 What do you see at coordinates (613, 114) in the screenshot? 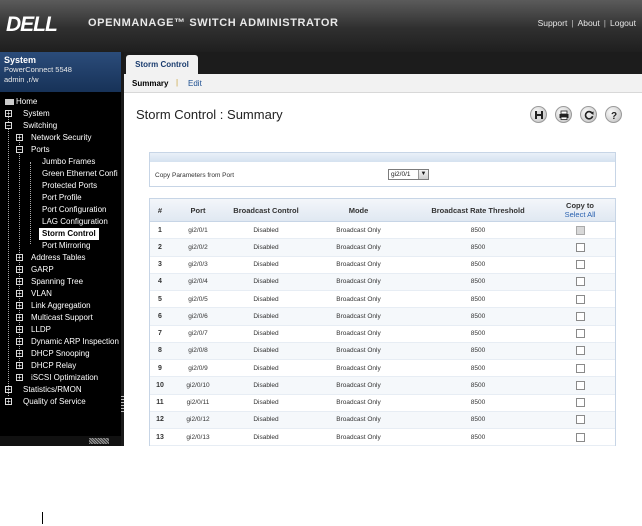
I see `help-icon: ?` at bounding box center [613, 114].